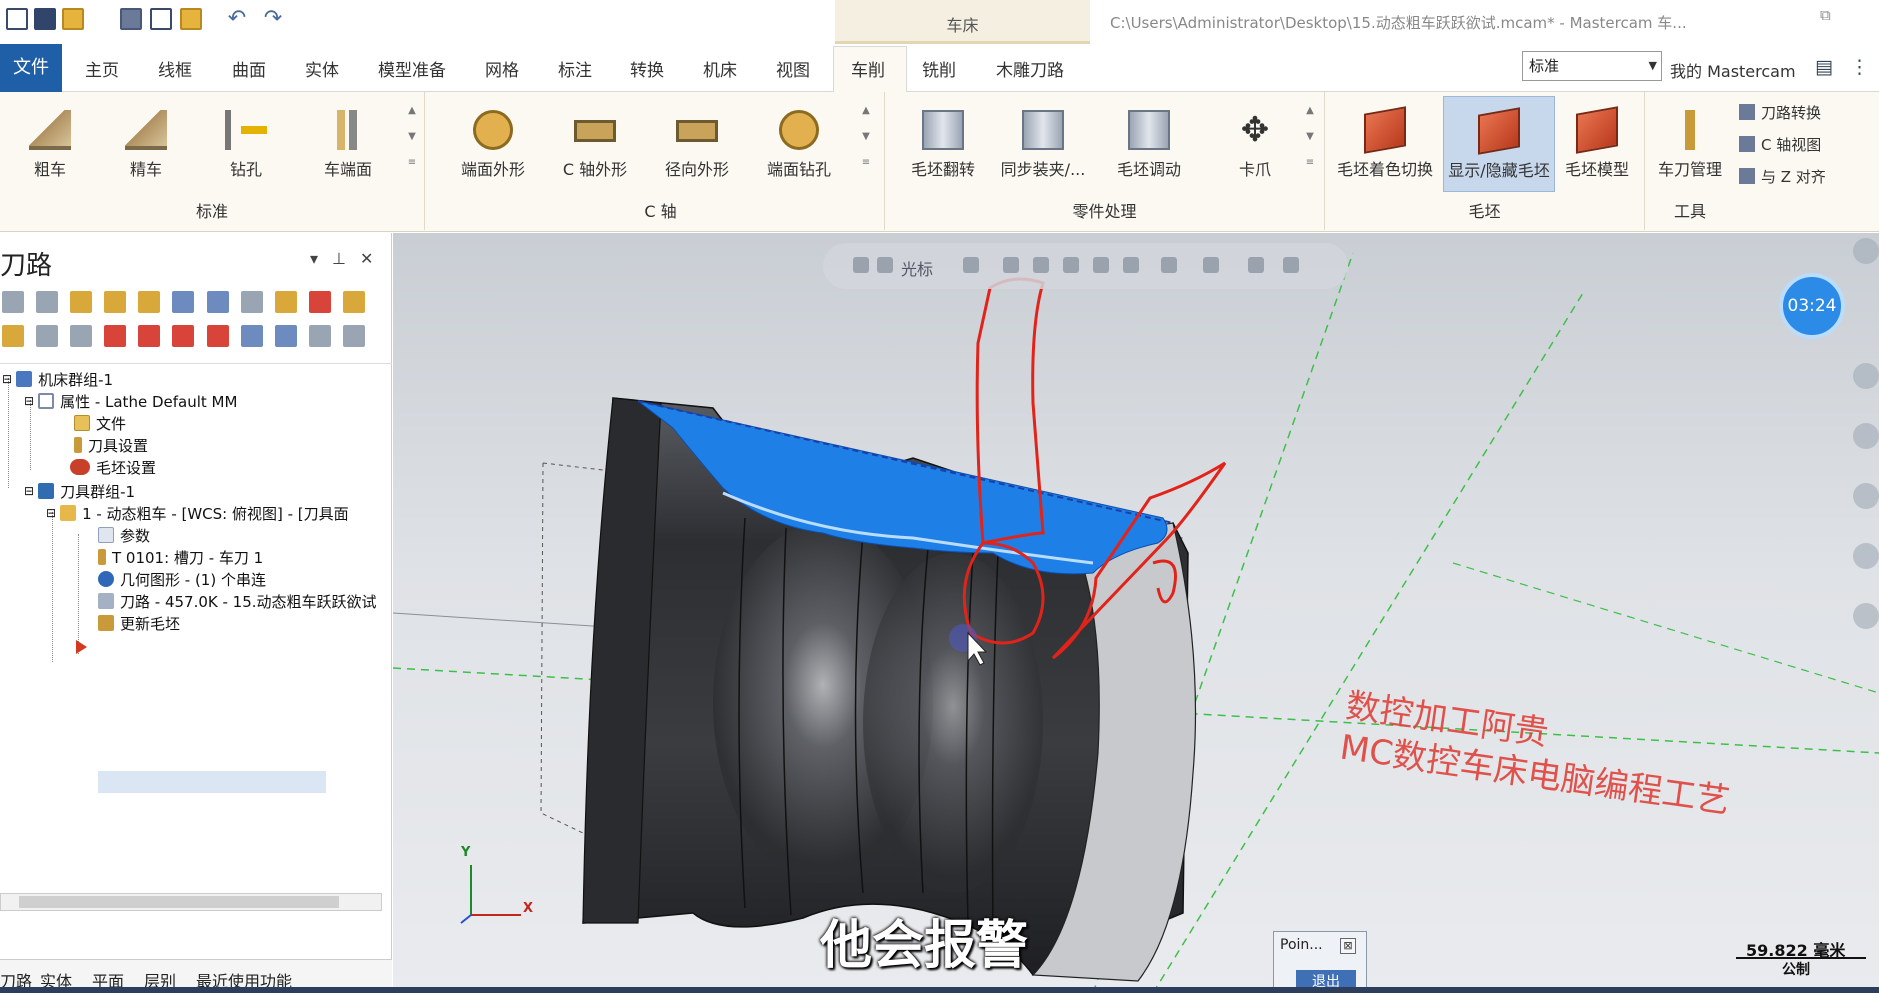 Image resolution: width=1879 pixels, height=993 pixels. I want to click on tree-node-parameters: 参数, so click(124, 535).